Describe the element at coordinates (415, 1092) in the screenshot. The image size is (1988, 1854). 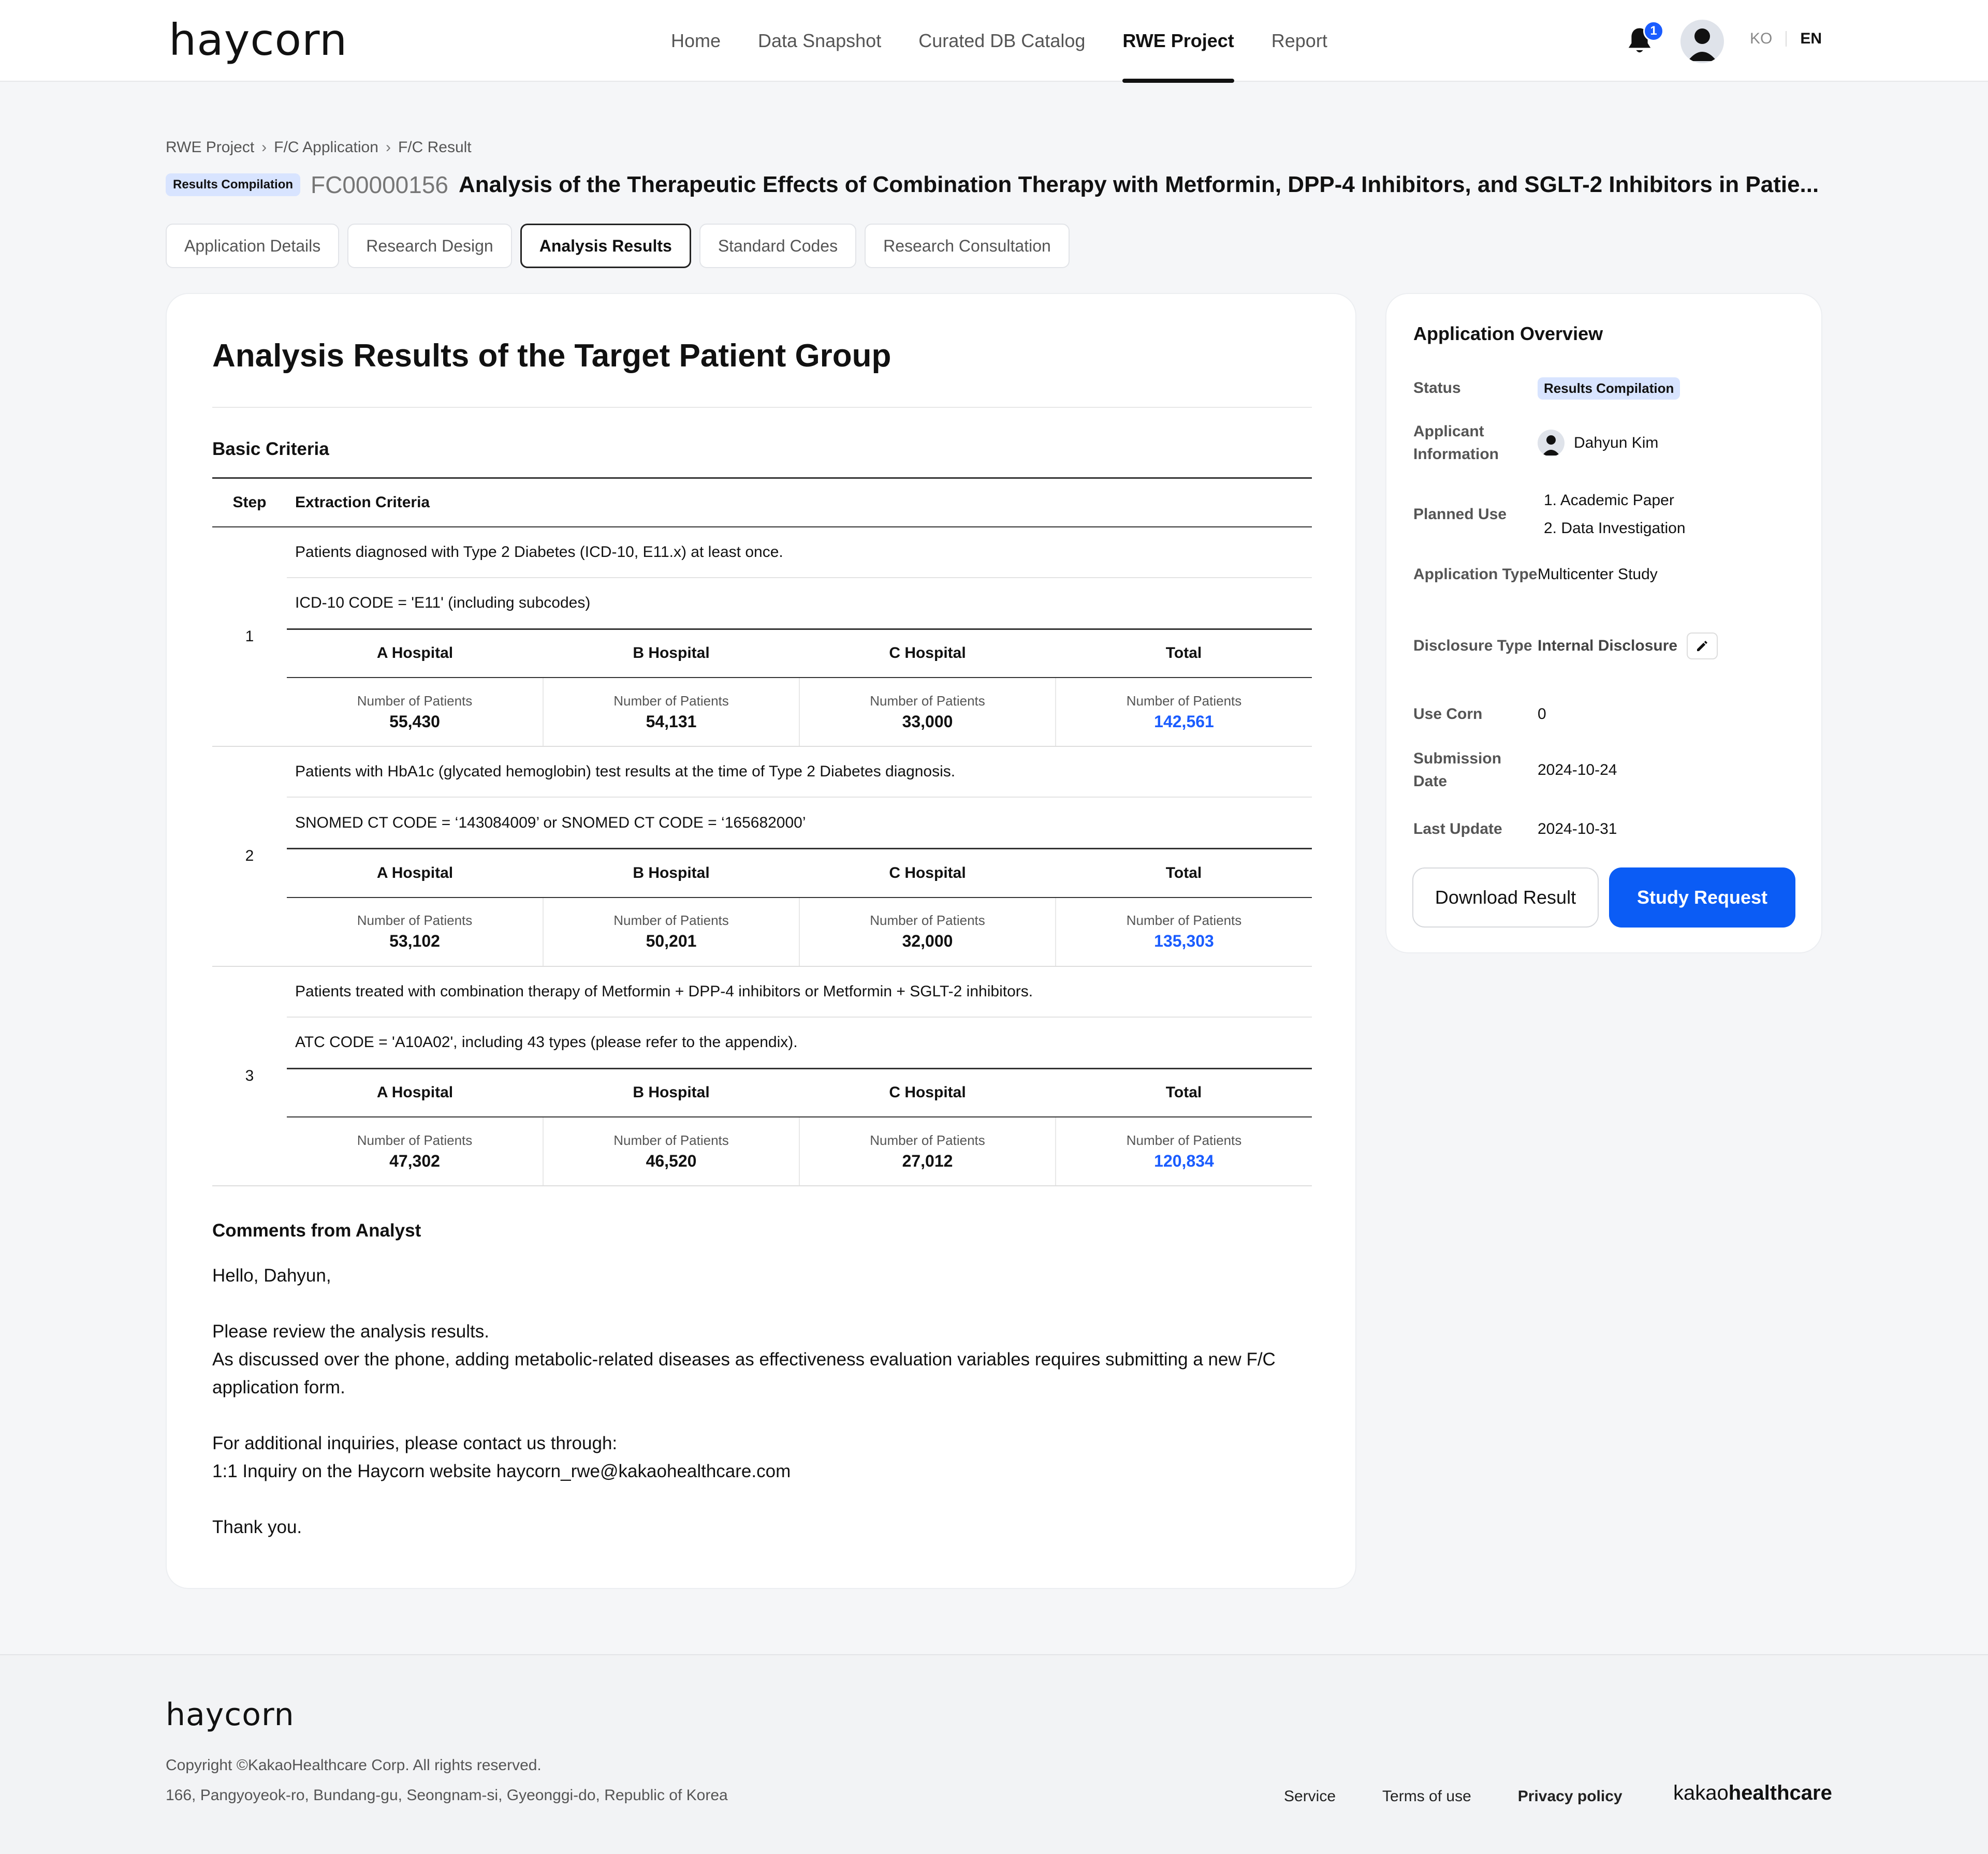
I see `hospital-a-header: A Hospital` at that location.